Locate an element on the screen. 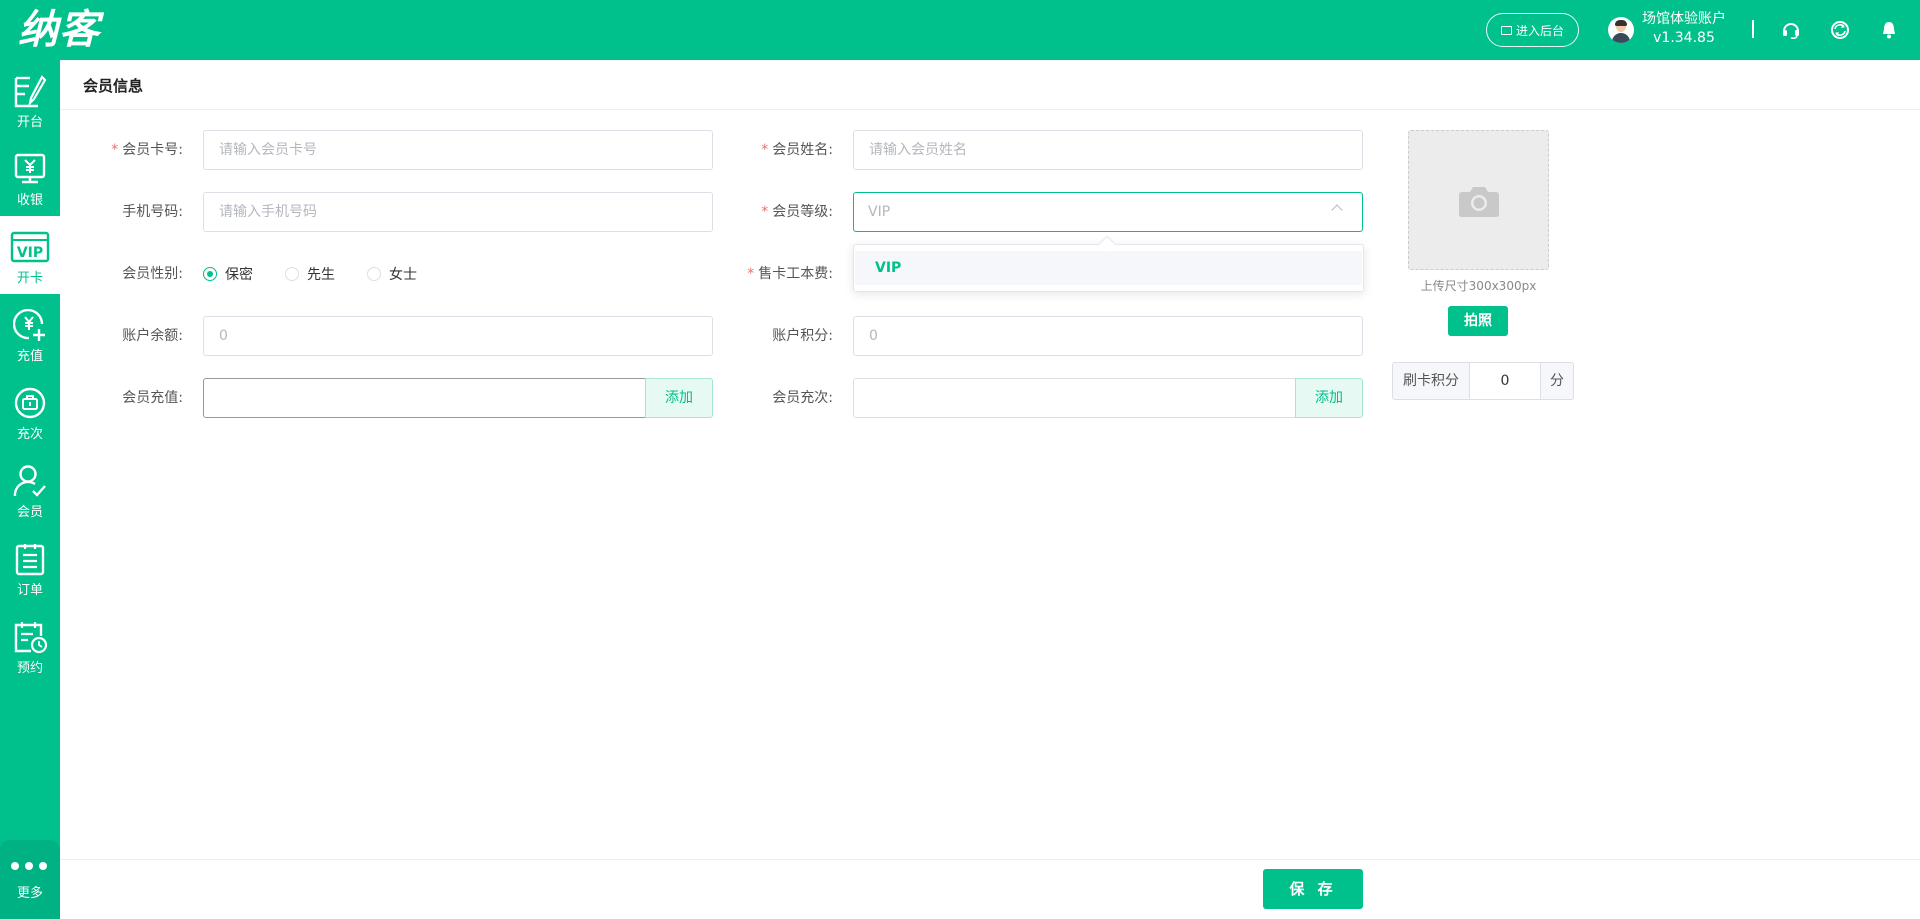 This screenshot has width=1920, height=919. account-name: 场馆体验账户 is located at coordinates (1684, 19).